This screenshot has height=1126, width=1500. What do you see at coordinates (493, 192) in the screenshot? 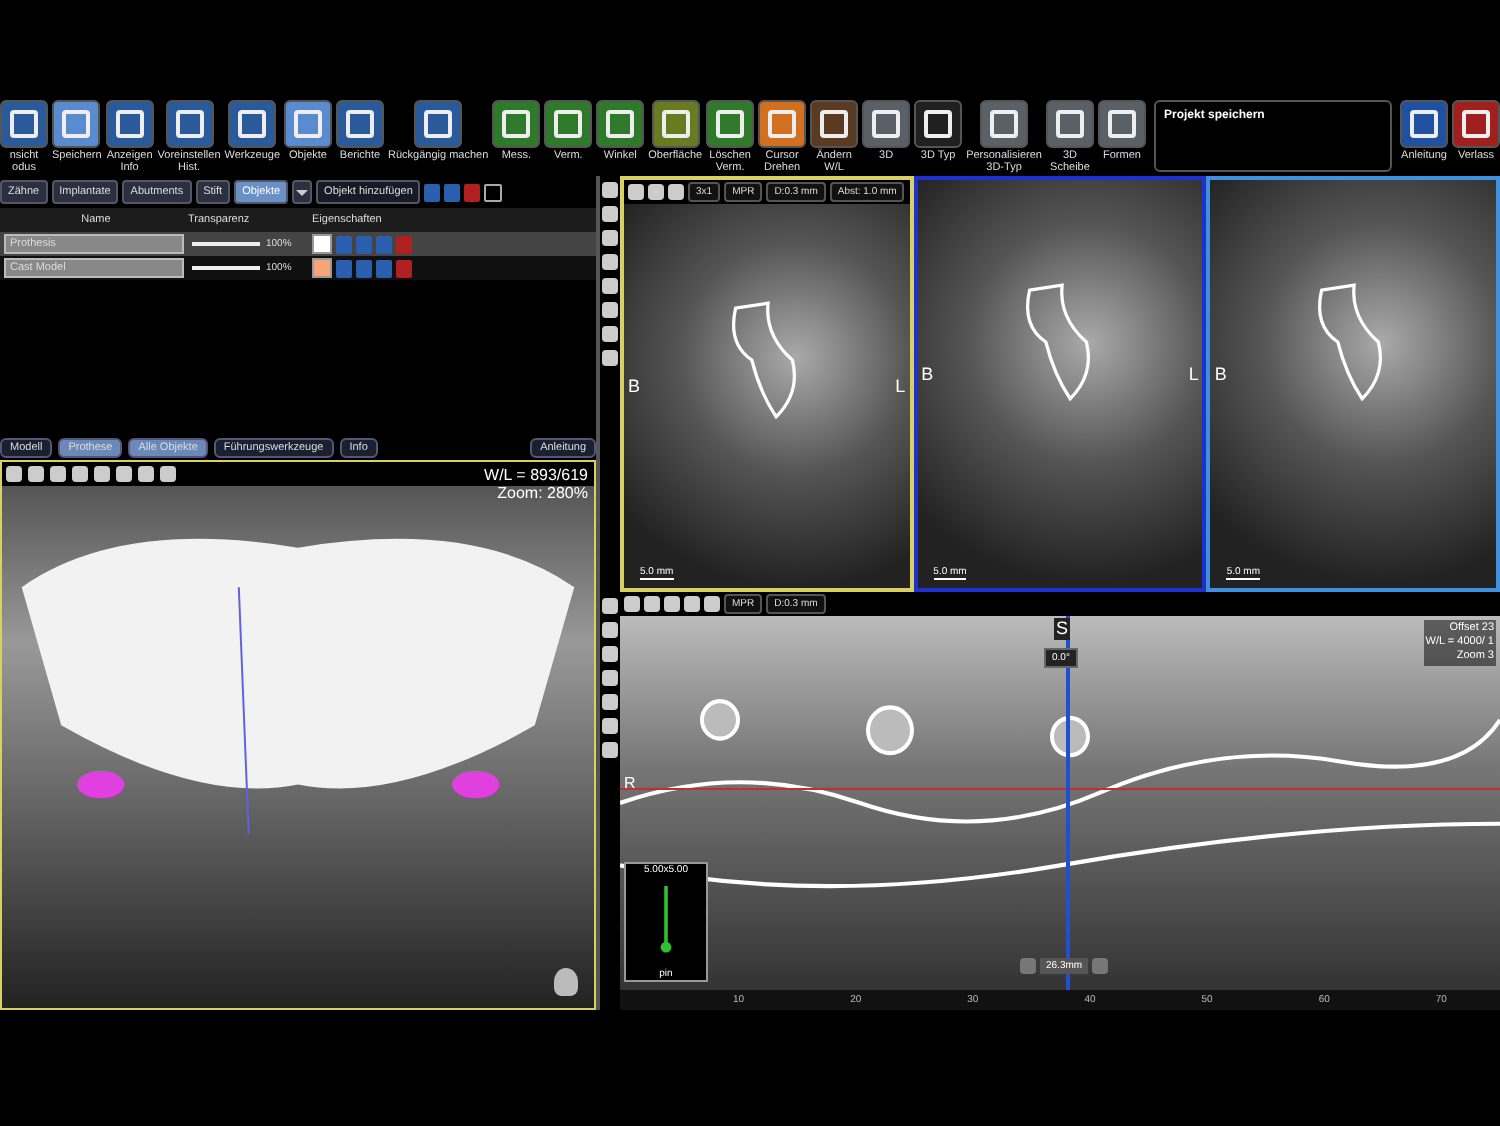
I see `square-icon` at bounding box center [493, 192].